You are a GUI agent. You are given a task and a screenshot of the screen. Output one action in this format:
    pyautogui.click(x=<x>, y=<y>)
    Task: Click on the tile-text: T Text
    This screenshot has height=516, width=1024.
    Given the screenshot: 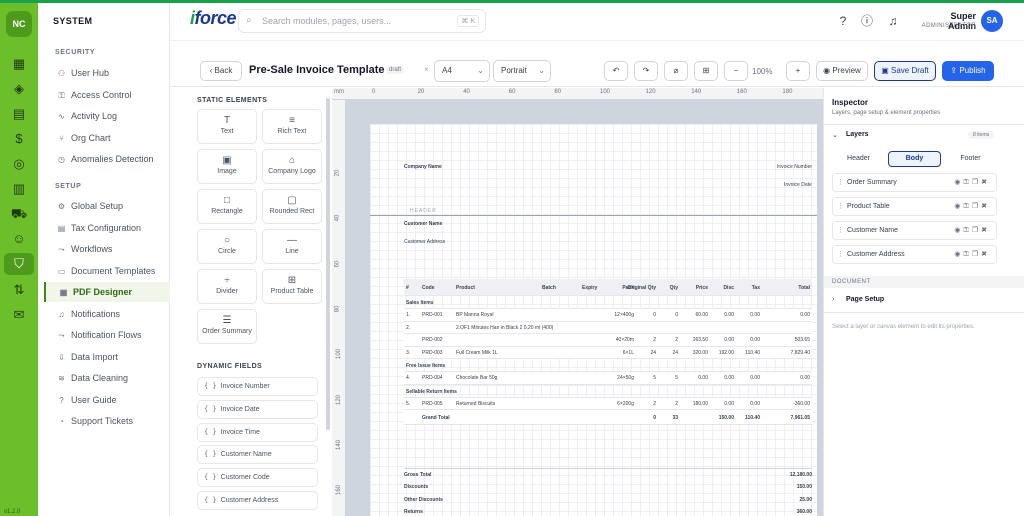 What is the action you would take?
    pyautogui.click(x=227, y=126)
    